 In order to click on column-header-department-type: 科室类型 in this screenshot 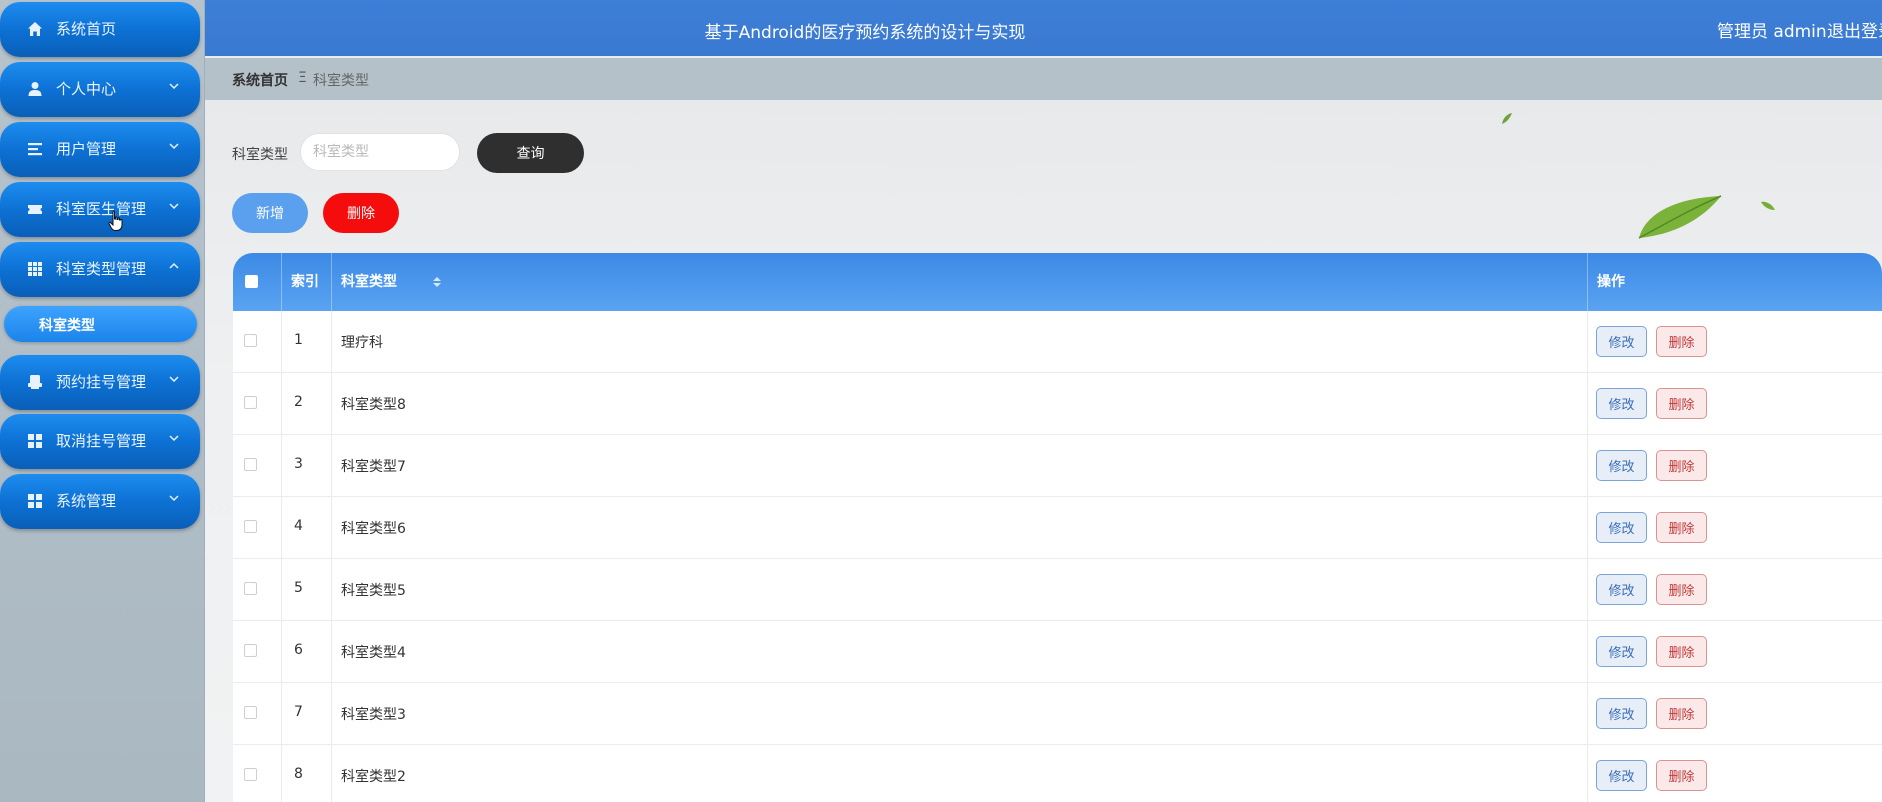, I will do `click(369, 282)`.